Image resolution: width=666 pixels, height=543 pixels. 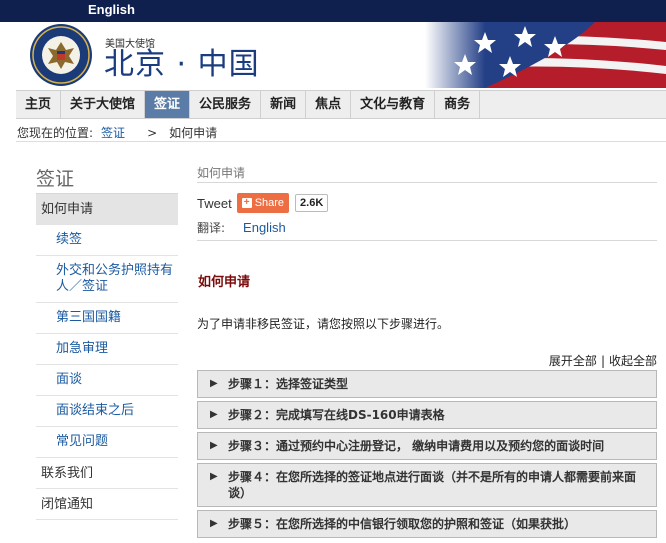 What do you see at coordinates (39, 104) in the screenshot?
I see `nav-home: 主页` at bounding box center [39, 104].